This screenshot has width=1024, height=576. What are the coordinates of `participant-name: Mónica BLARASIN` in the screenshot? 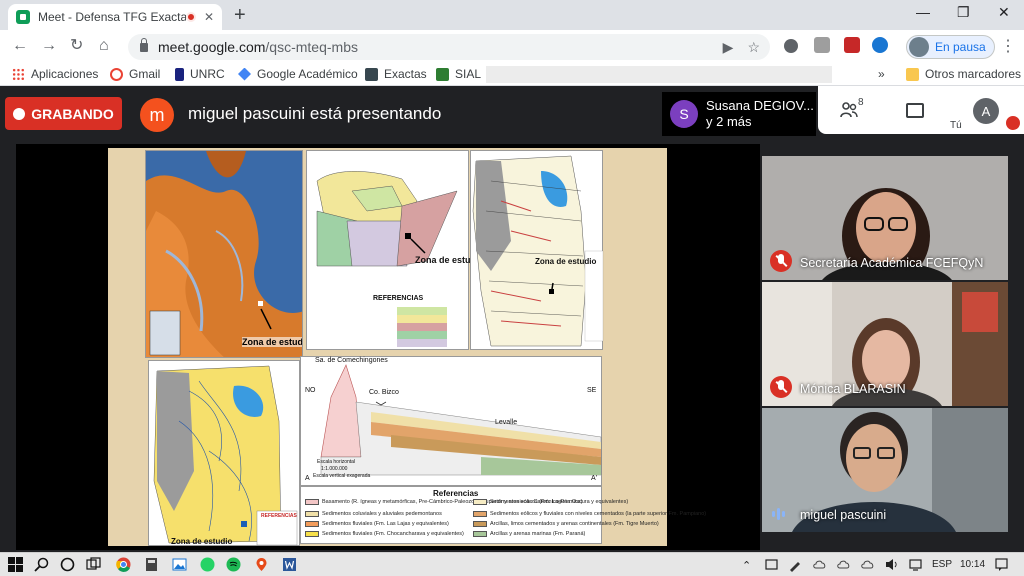 It's located at (853, 389).